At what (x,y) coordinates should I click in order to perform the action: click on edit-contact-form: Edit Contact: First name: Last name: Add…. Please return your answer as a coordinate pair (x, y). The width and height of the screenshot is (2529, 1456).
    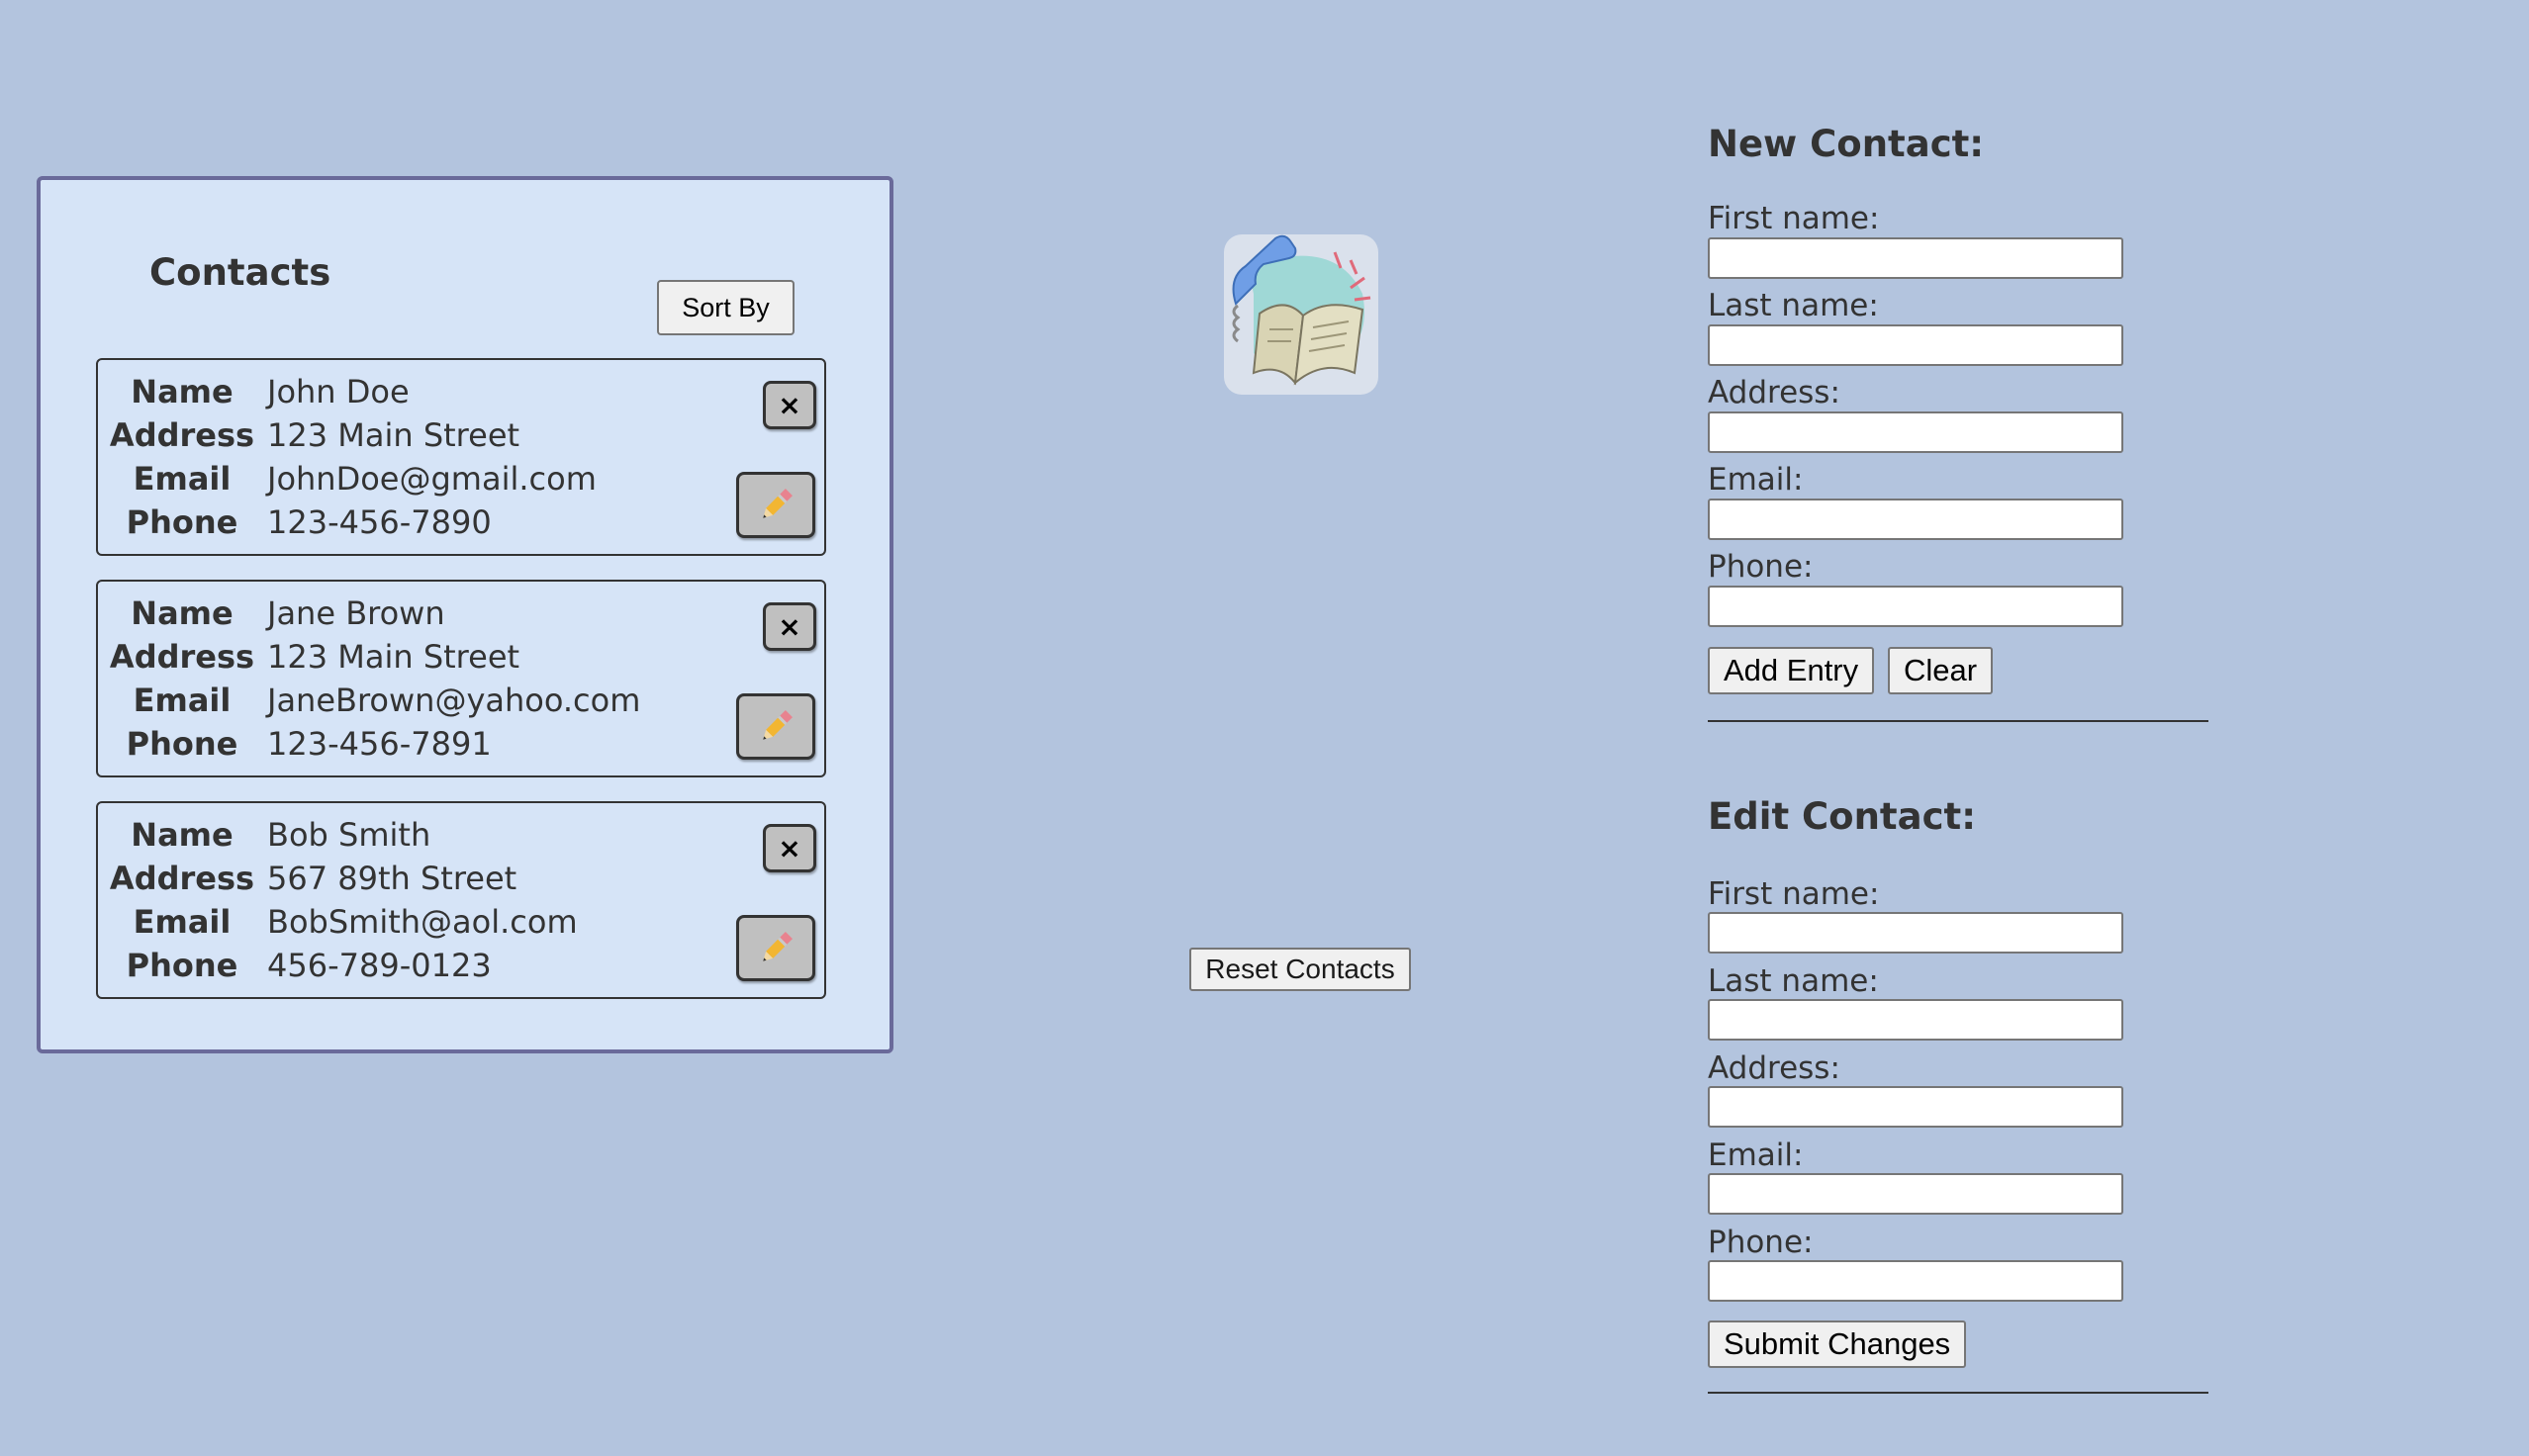
    Looking at the image, I should click on (1959, 1097).